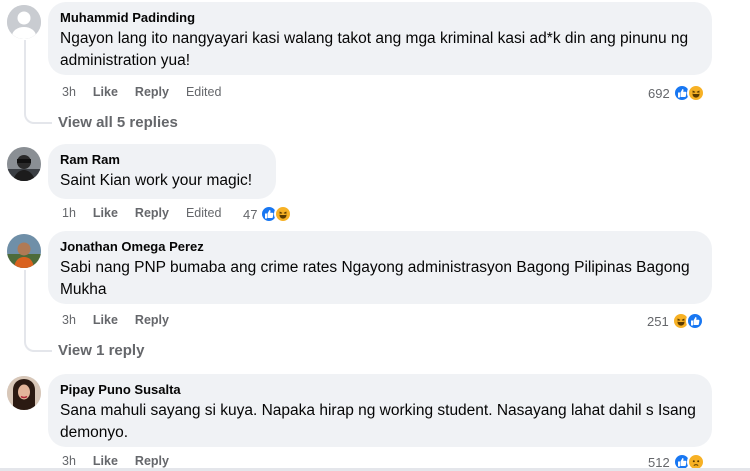  Describe the element at coordinates (162, 159) in the screenshot. I see `comment-author: Ram Ram` at that location.